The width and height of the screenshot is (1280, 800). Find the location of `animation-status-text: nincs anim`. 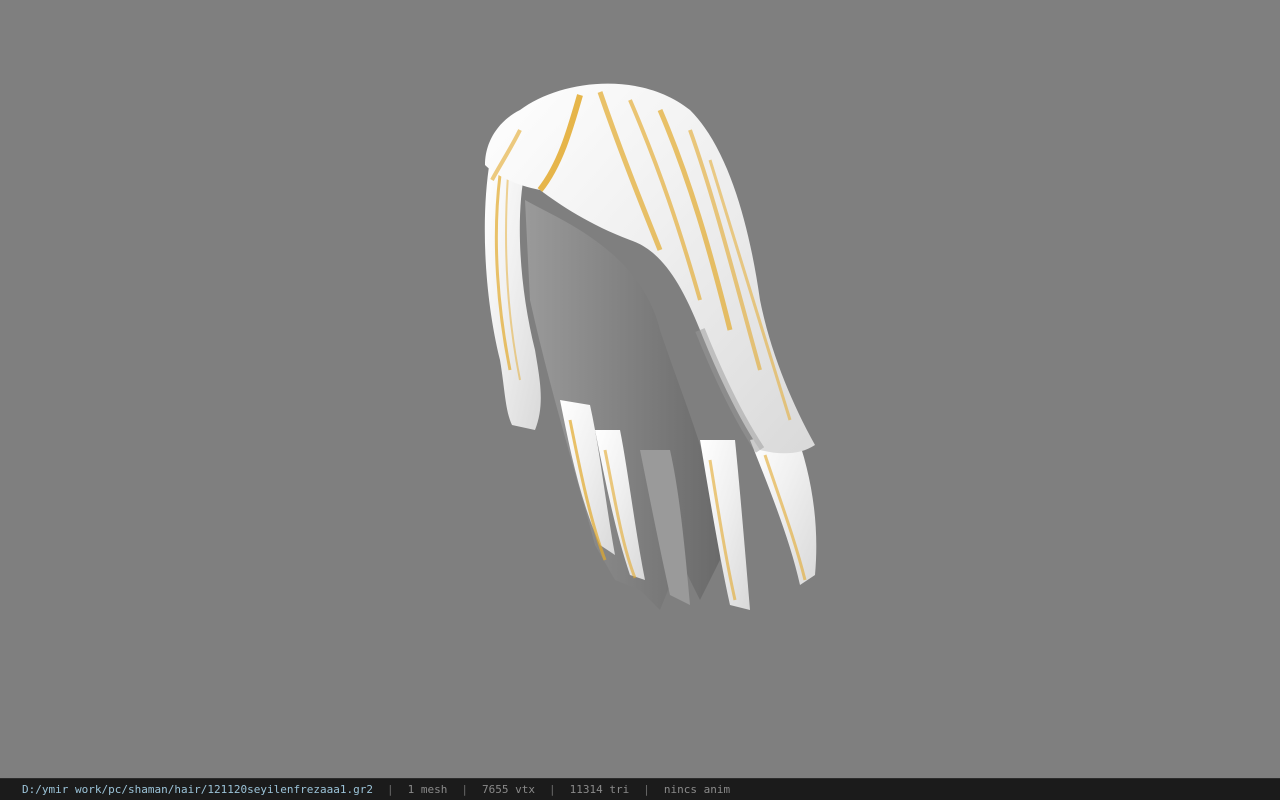

animation-status-text: nincs anim is located at coordinates (697, 789).